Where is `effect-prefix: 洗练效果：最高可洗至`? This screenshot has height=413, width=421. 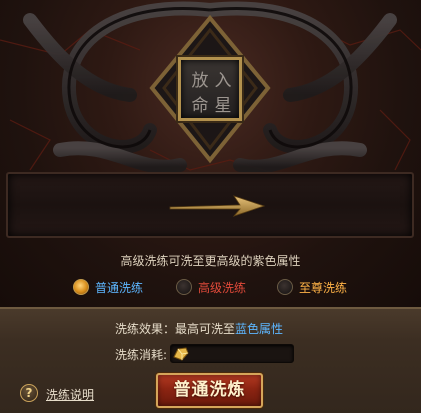
effect-prefix: 洗练效果：最高可洗至 is located at coordinates (175, 329).